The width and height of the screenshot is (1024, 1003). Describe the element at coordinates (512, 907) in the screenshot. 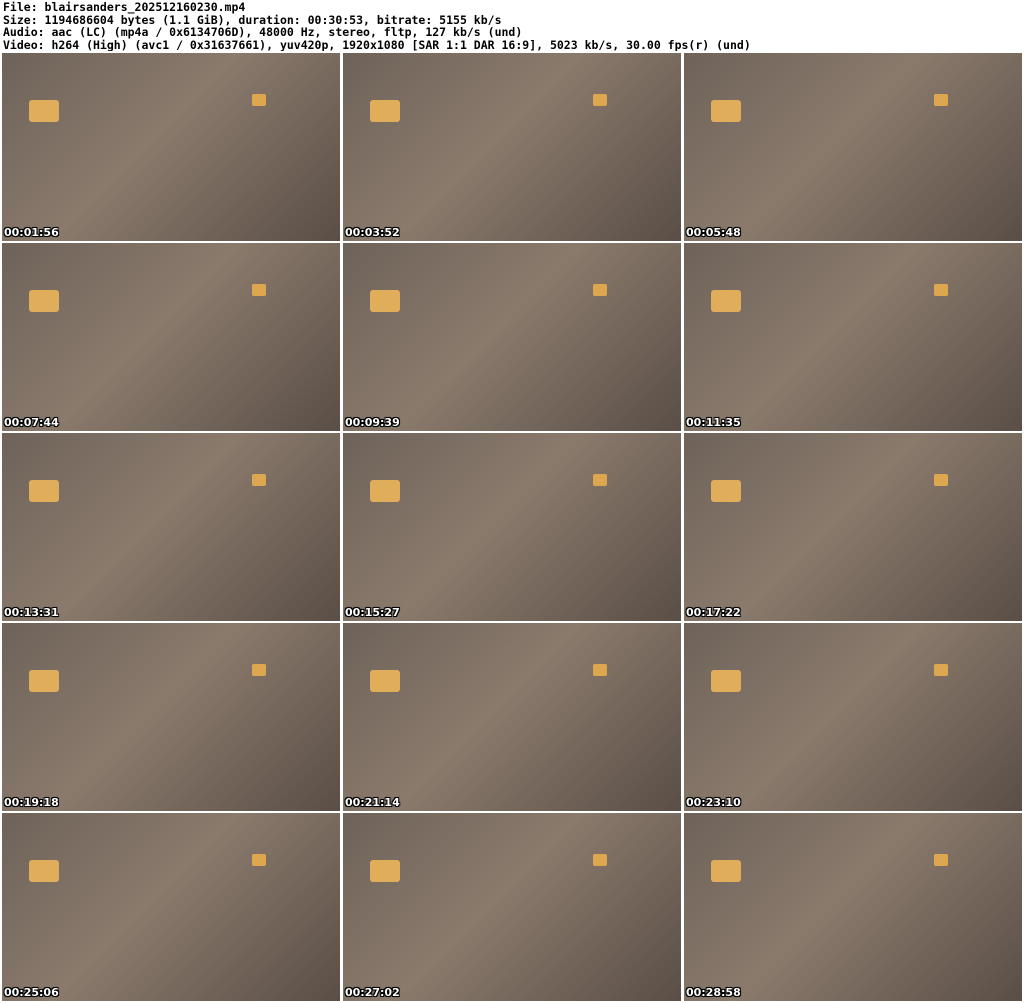

I see `thumbnail: 00:27:02` at that location.